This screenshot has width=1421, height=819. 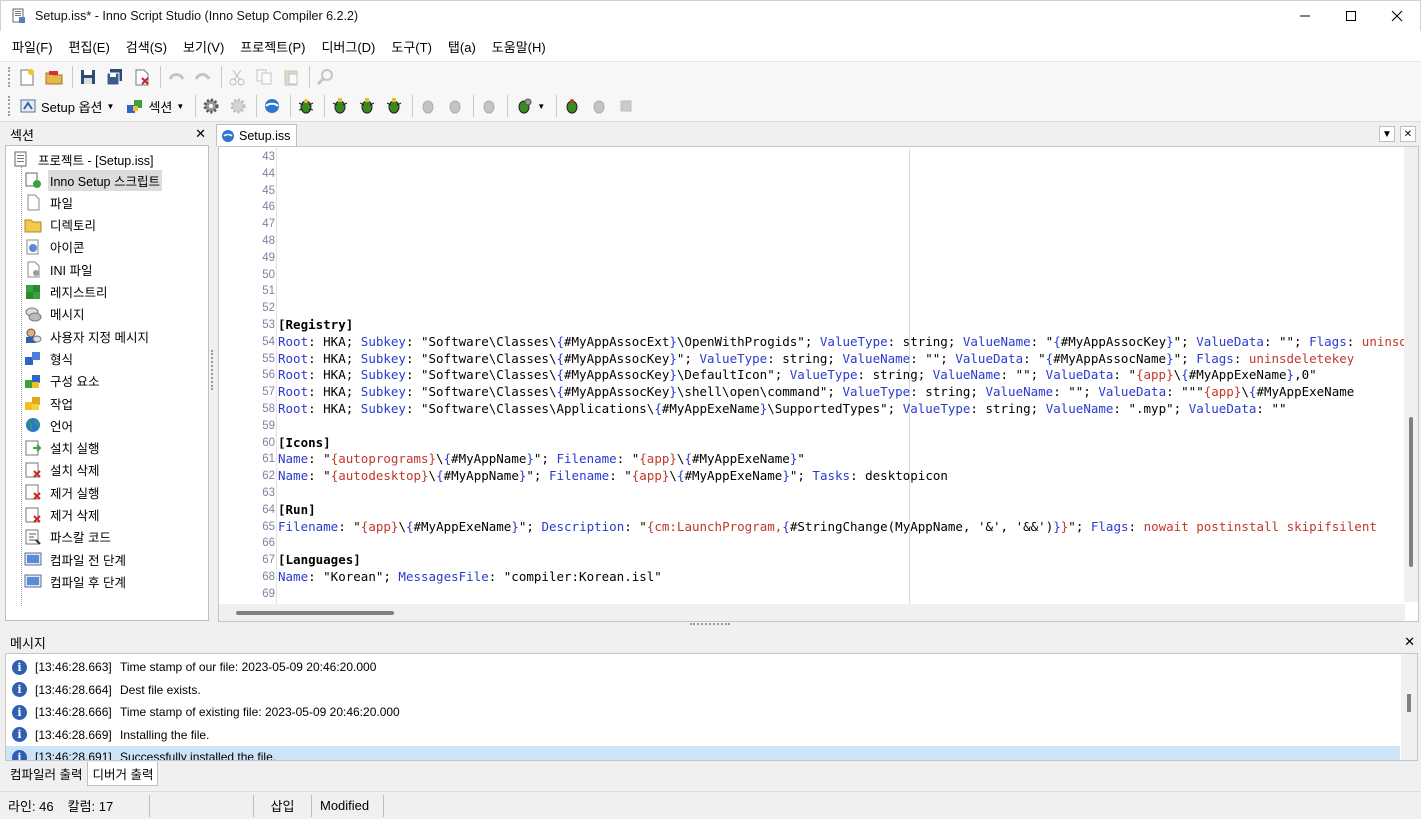 What do you see at coordinates (812, 157) in the screenshot?
I see `code-line: 43` at bounding box center [812, 157].